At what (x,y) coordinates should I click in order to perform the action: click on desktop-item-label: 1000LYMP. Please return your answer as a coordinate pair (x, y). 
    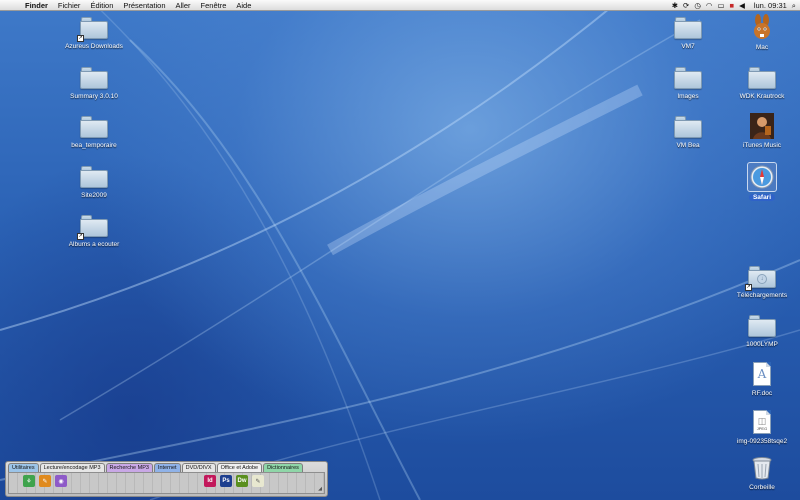
    Looking at the image, I should click on (762, 344).